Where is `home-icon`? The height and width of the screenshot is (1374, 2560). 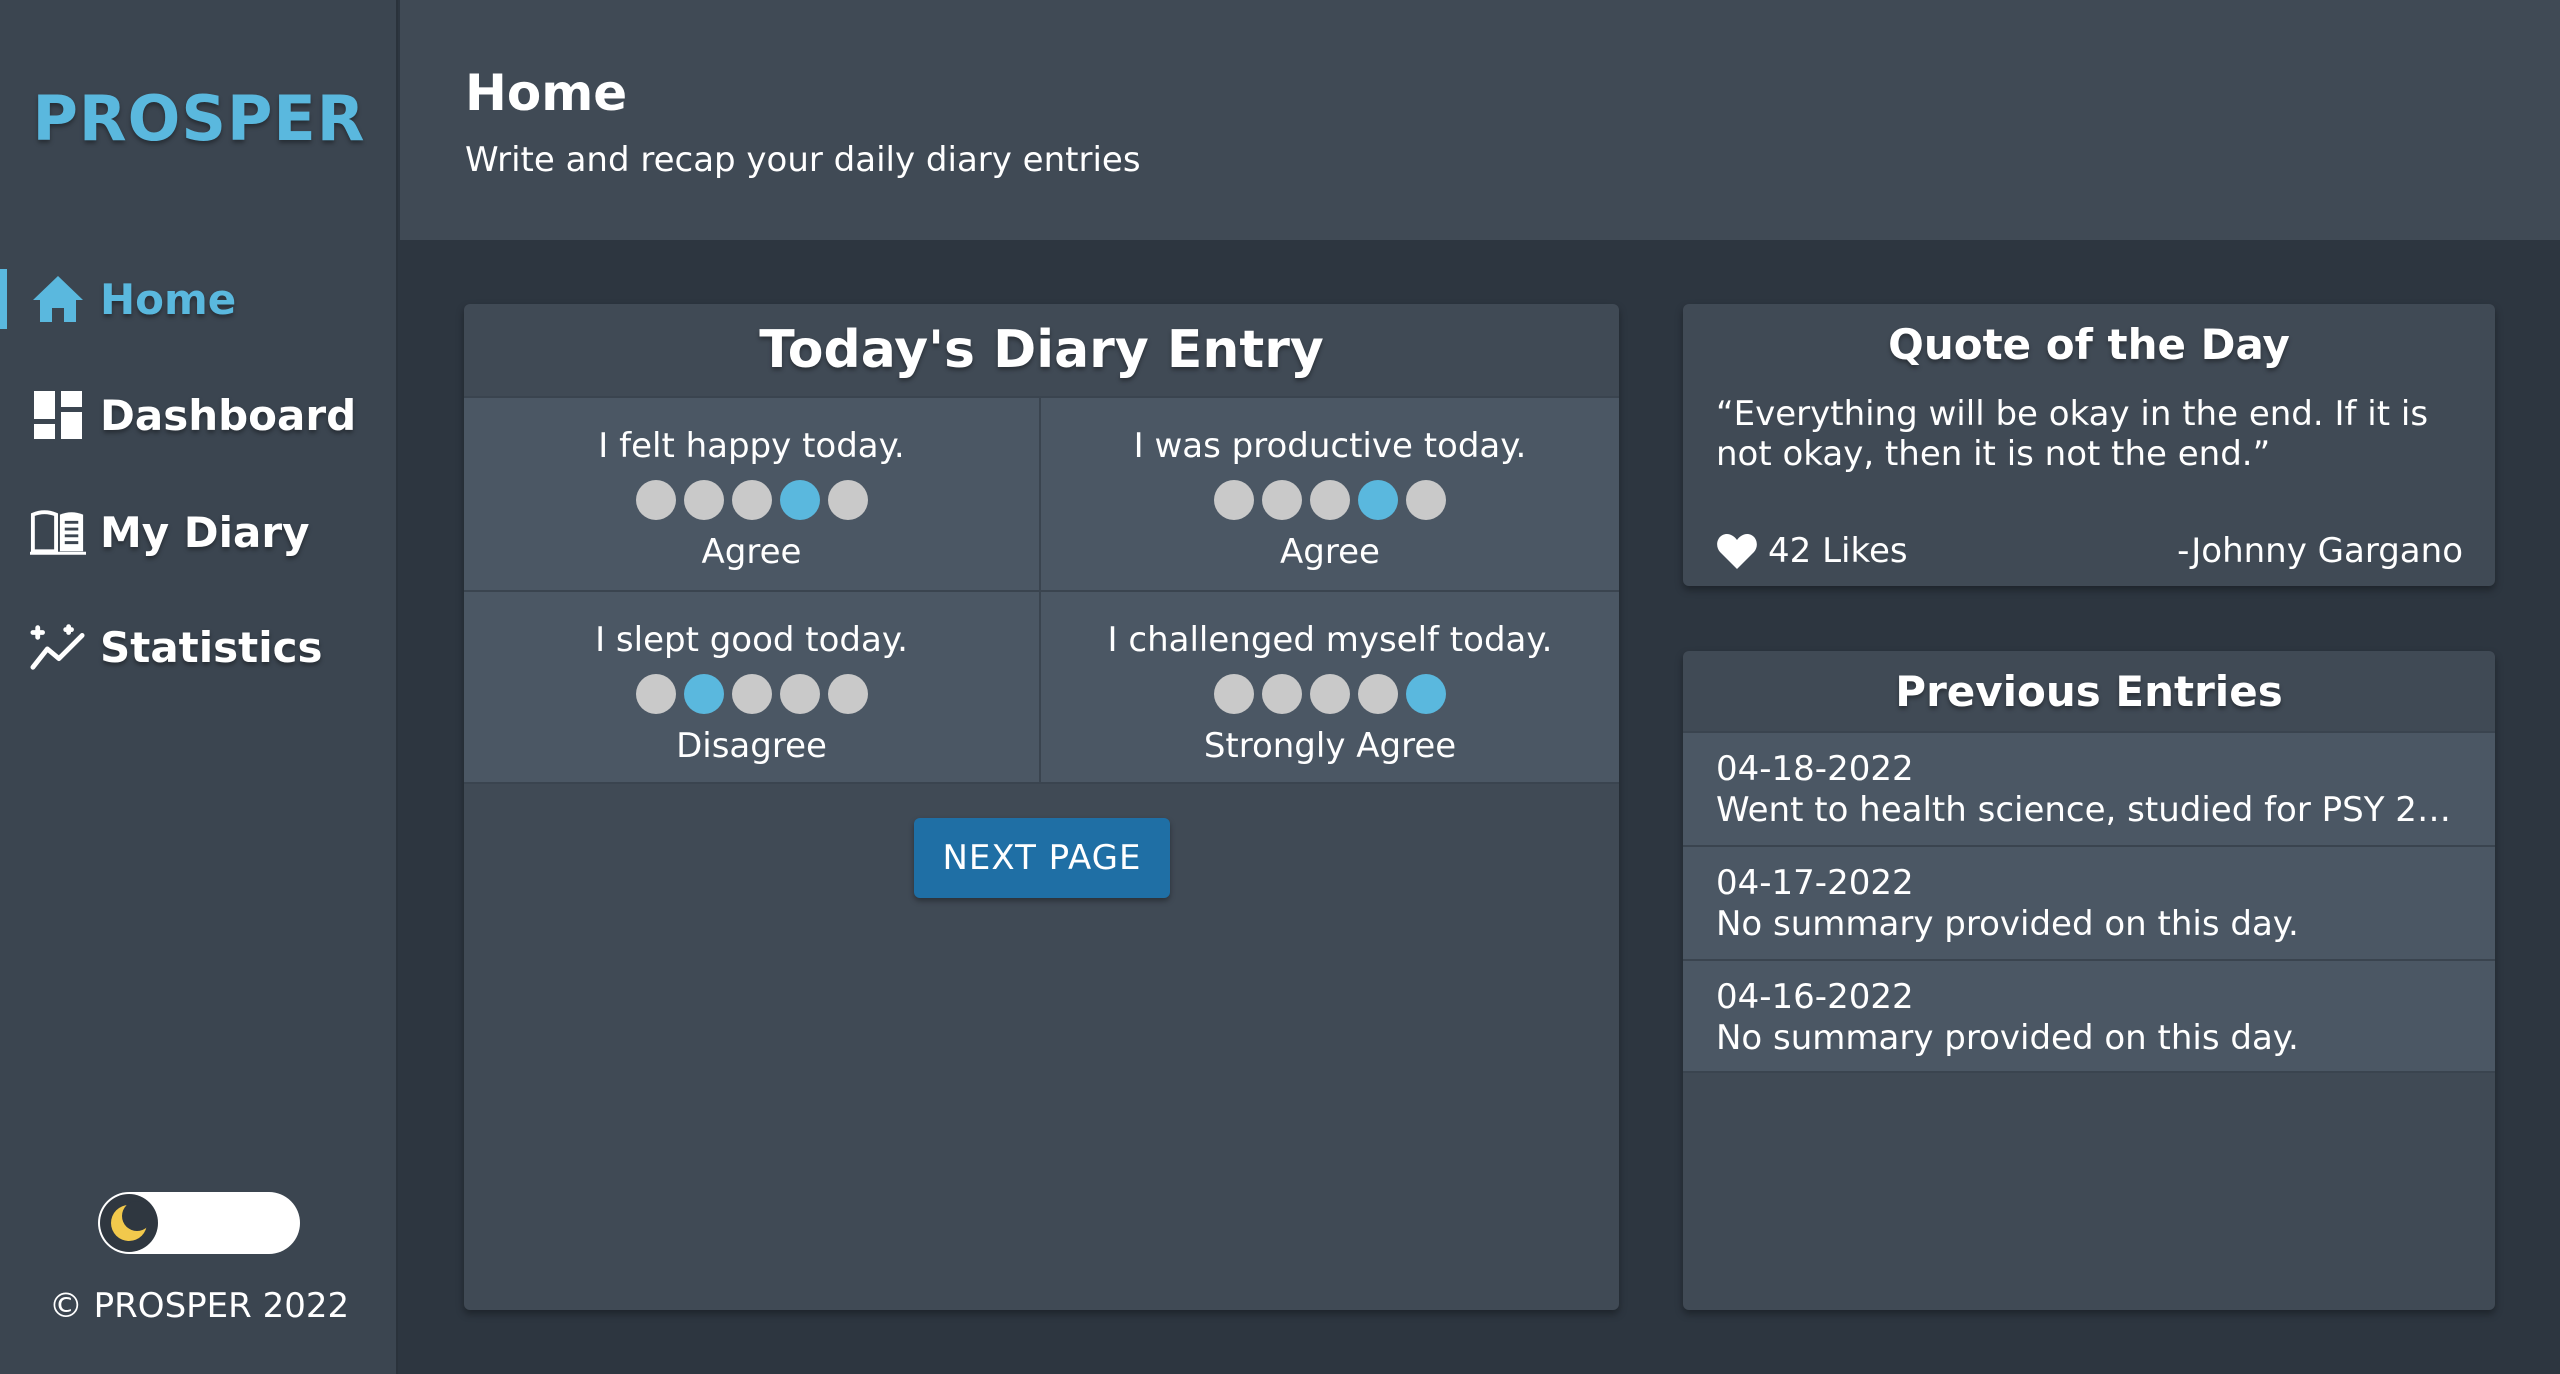
home-icon is located at coordinates (58, 299).